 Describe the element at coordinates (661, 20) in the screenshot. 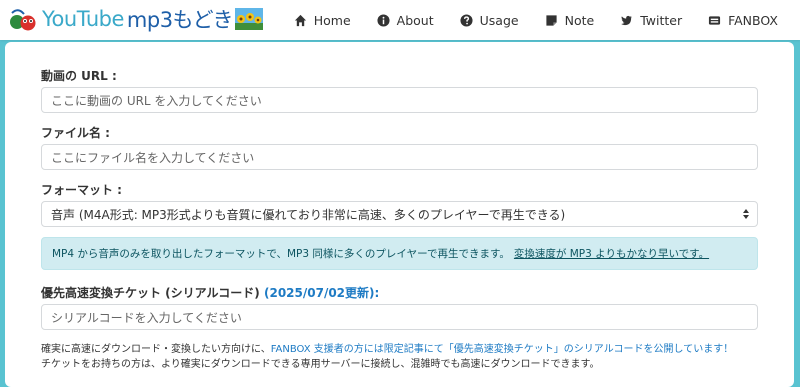

I see `nav-twitter-label: Twitter` at that location.